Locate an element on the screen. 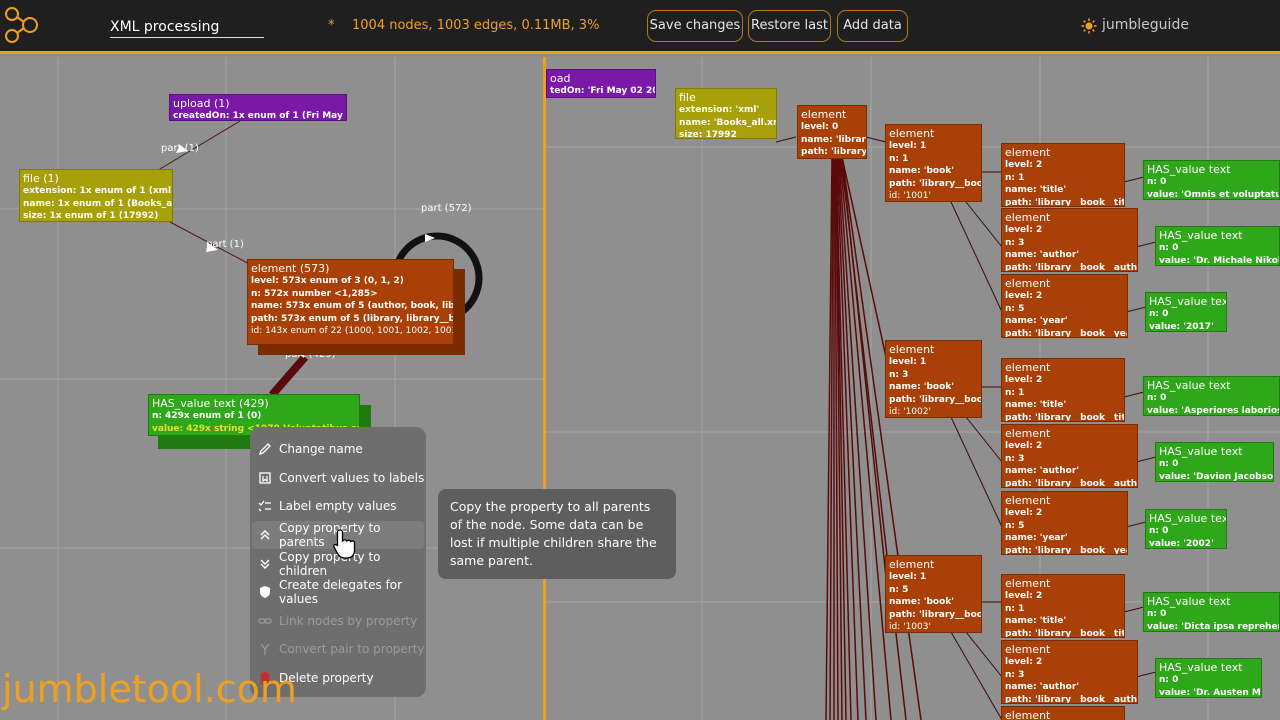 This screenshot has width=1280, height=720. watermark: jumbletool.com is located at coordinates (149, 689).